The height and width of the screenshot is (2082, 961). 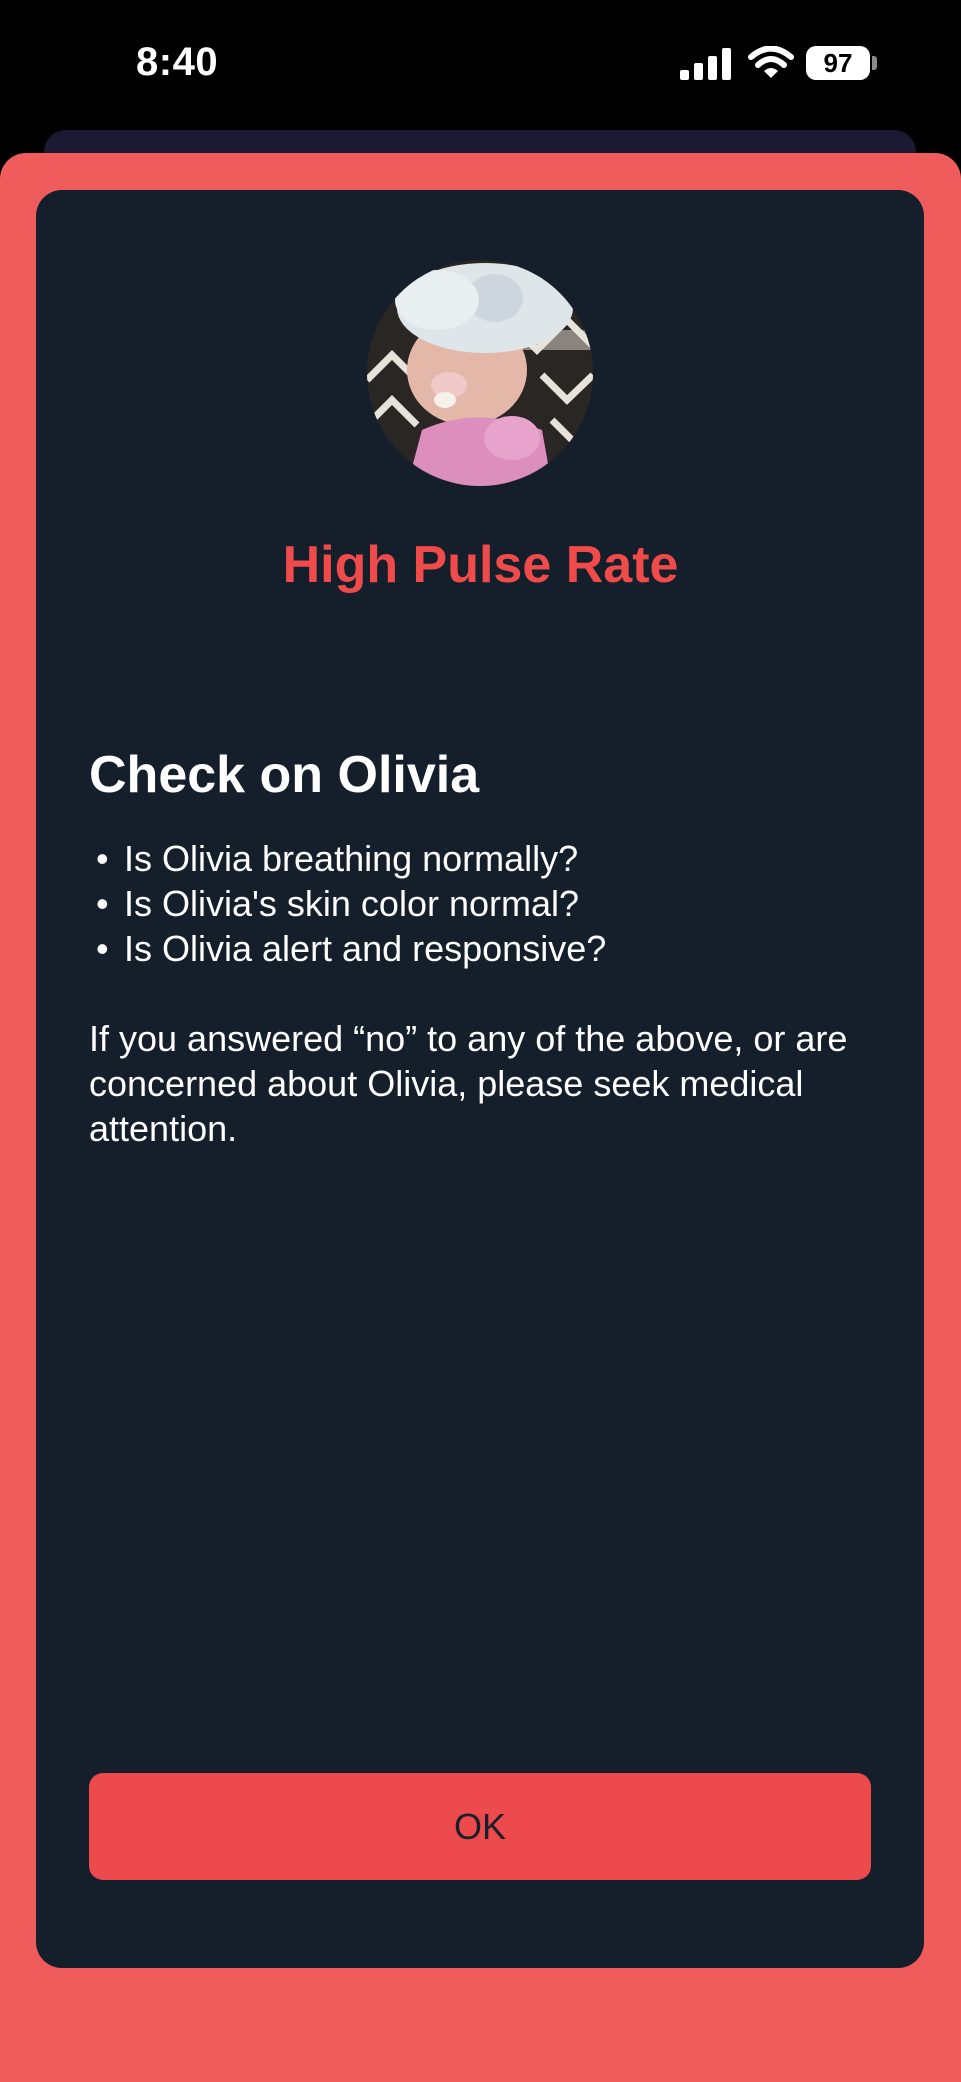 I want to click on signal-icon, so click(x=705, y=64).